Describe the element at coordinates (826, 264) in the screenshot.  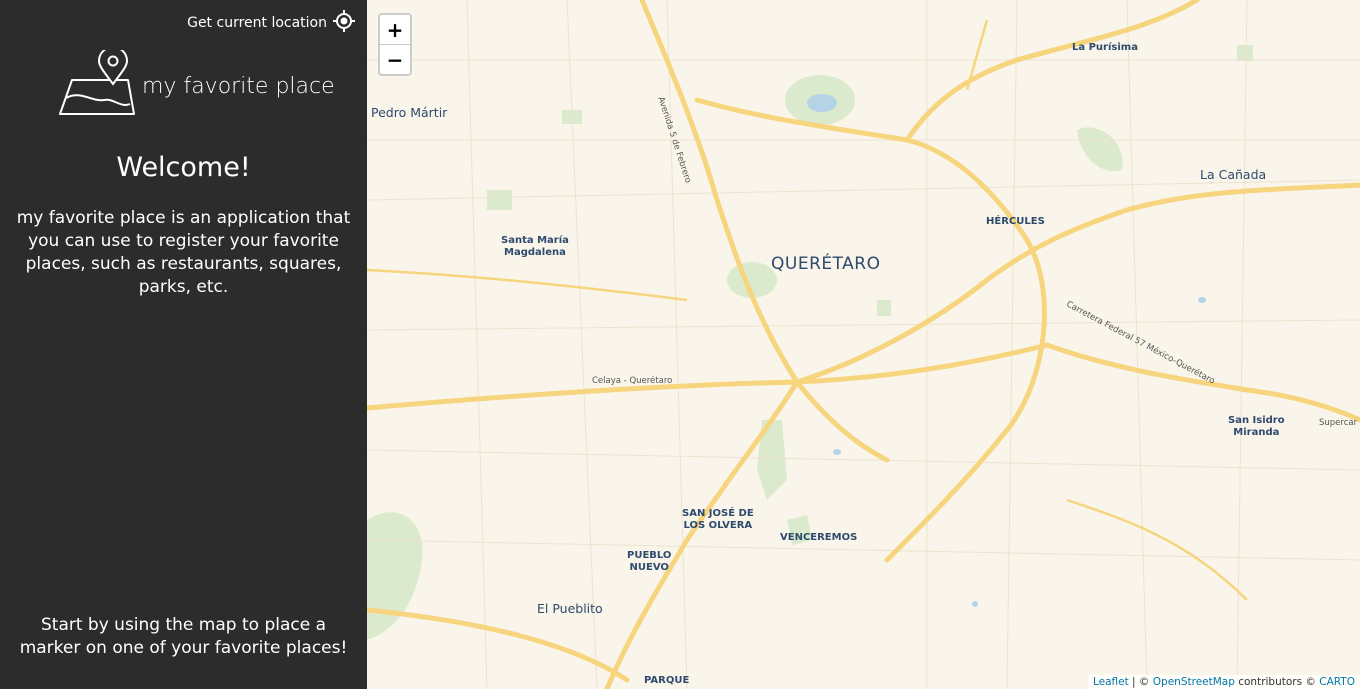
I see `map-label-queretaro: QUERÉTARO` at that location.